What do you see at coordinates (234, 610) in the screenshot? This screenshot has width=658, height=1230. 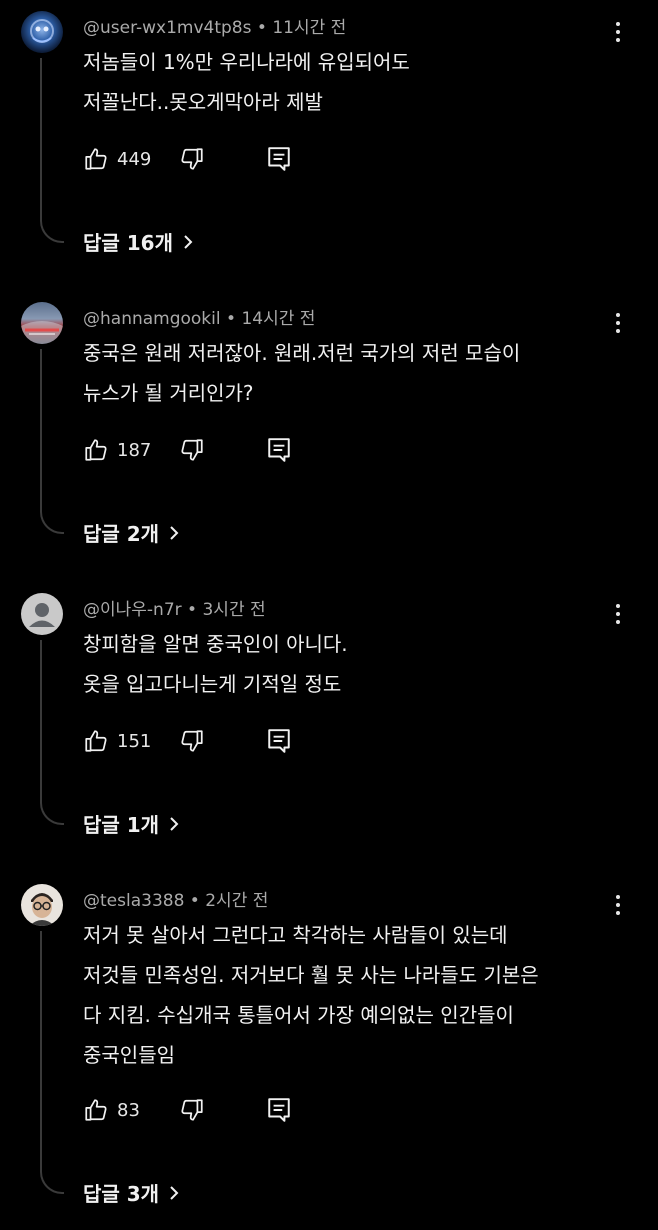 I see `comment-time: 3시간 전` at bounding box center [234, 610].